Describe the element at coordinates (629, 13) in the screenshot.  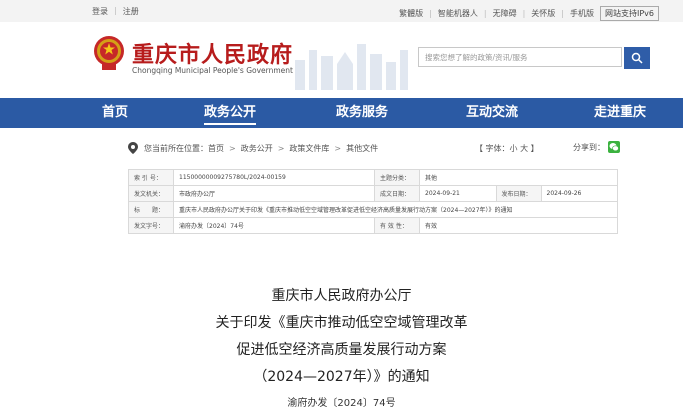
I see `ipv6-badge: 网站支持IPv6` at that location.